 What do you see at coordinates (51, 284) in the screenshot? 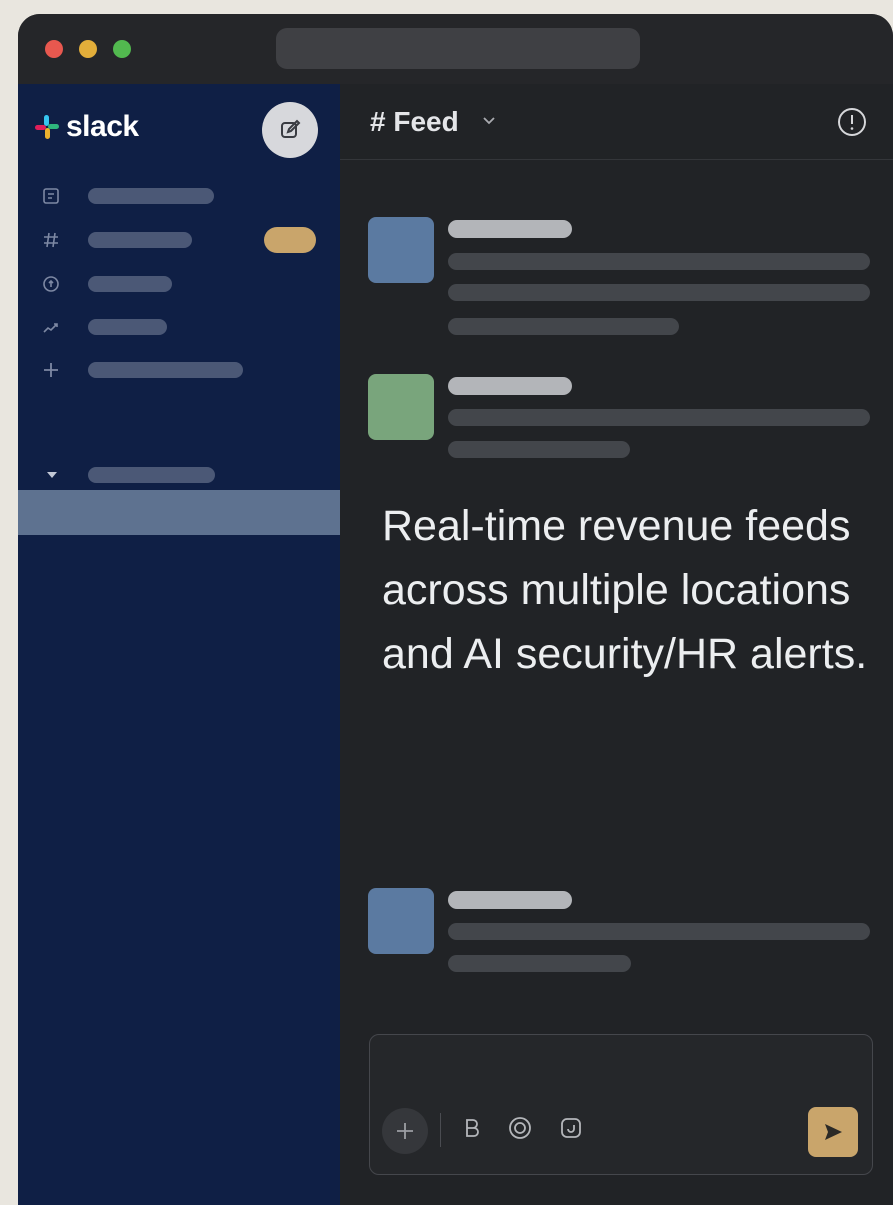
I see `activity-icon` at bounding box center [51, 284].